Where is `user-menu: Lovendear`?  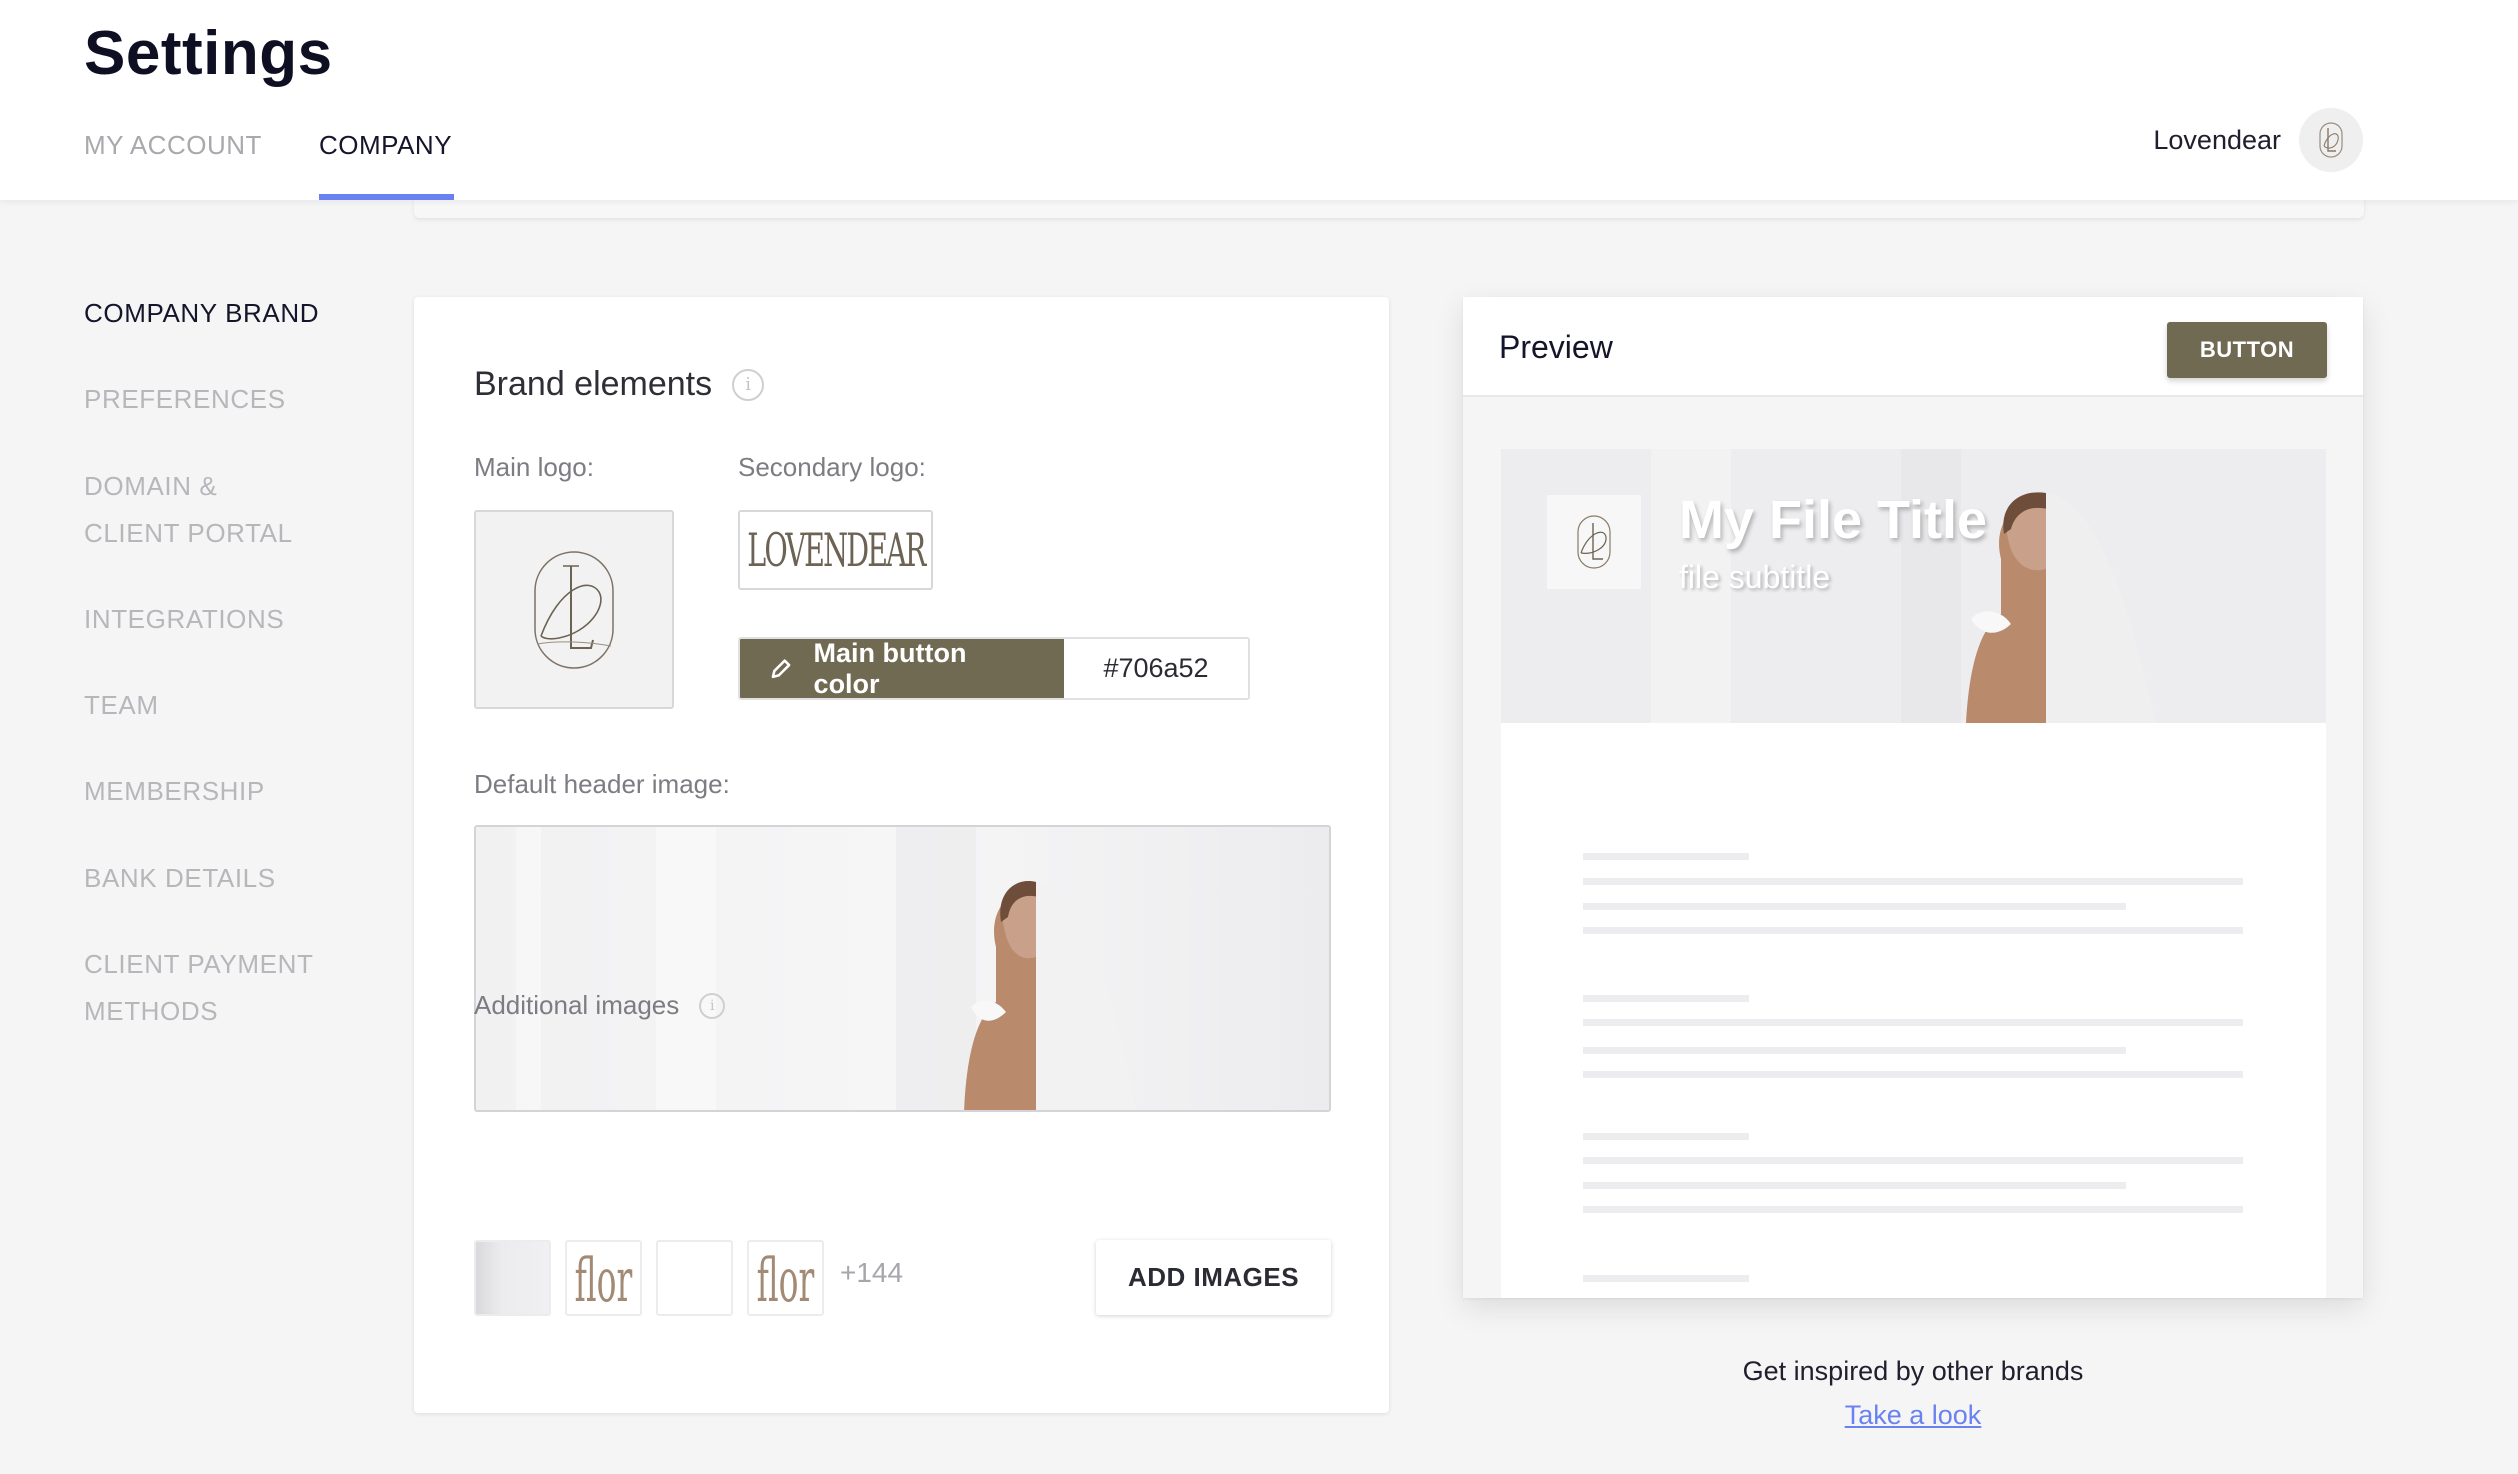
user-menu: Lovendear is located at coordinates (2258, 140).